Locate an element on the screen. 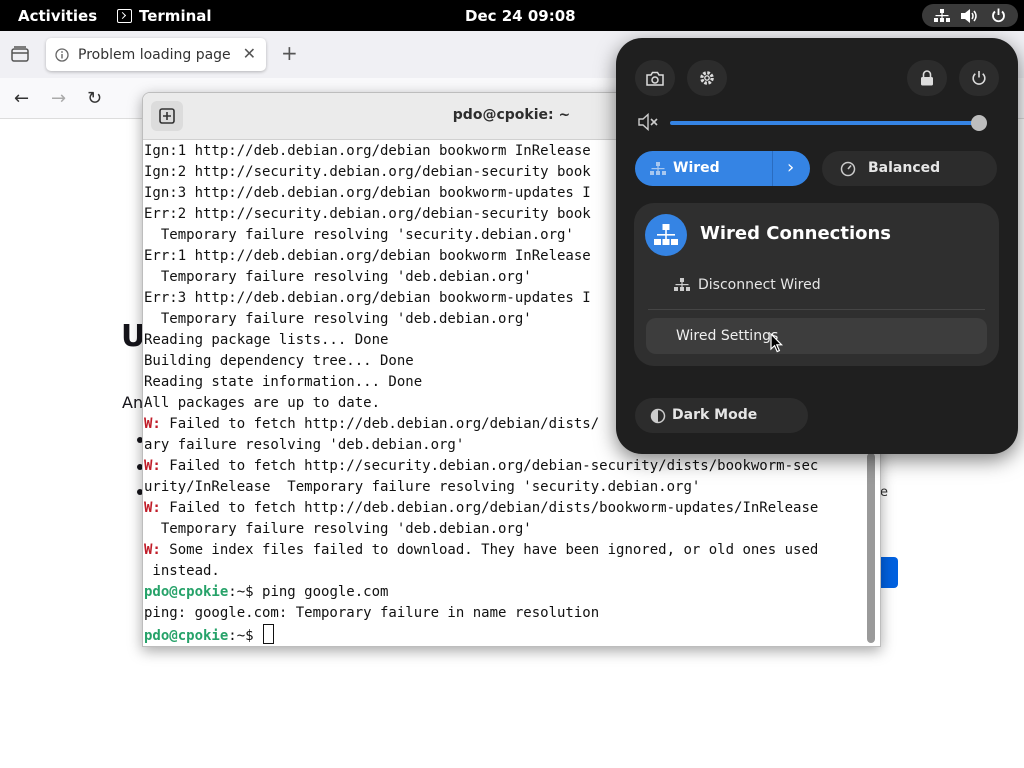 This screenshot has height=768, width=1024. new-tab-button: + is located at coordinates (289, 53).